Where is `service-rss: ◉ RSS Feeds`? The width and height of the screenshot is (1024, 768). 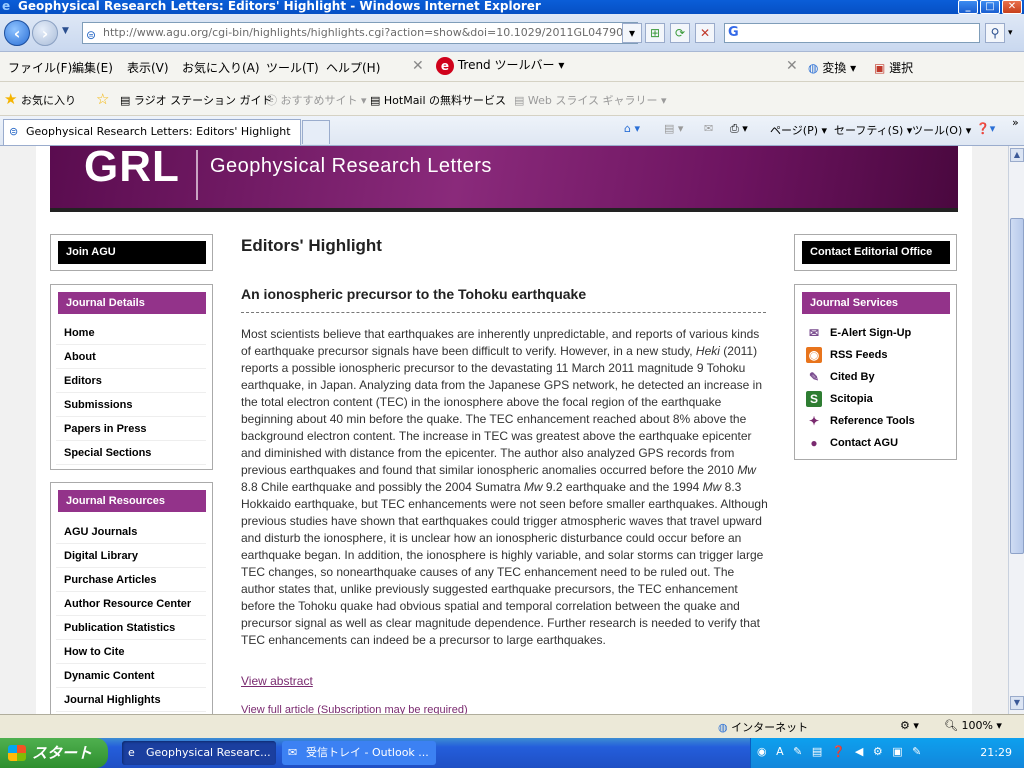
service-rss: ◉ RSS Feeds is located at coordinates (858, 355).